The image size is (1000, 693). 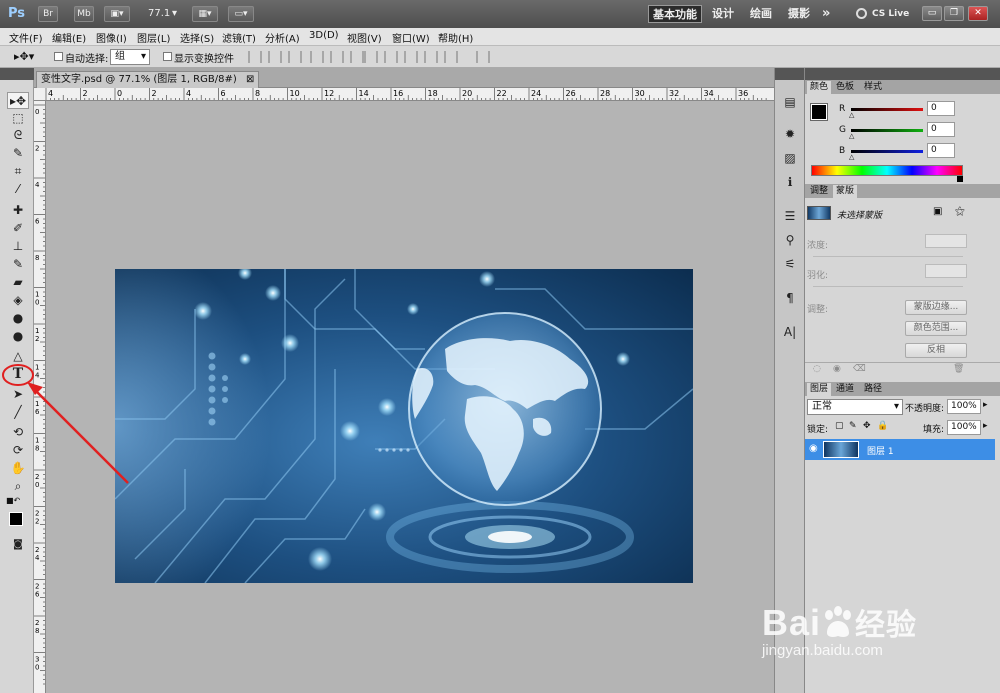 What do you see at coordinates (859, 369) in the screenshot?
I see `apply-mask-icon: ⌫` at bounding box center [859, 369].